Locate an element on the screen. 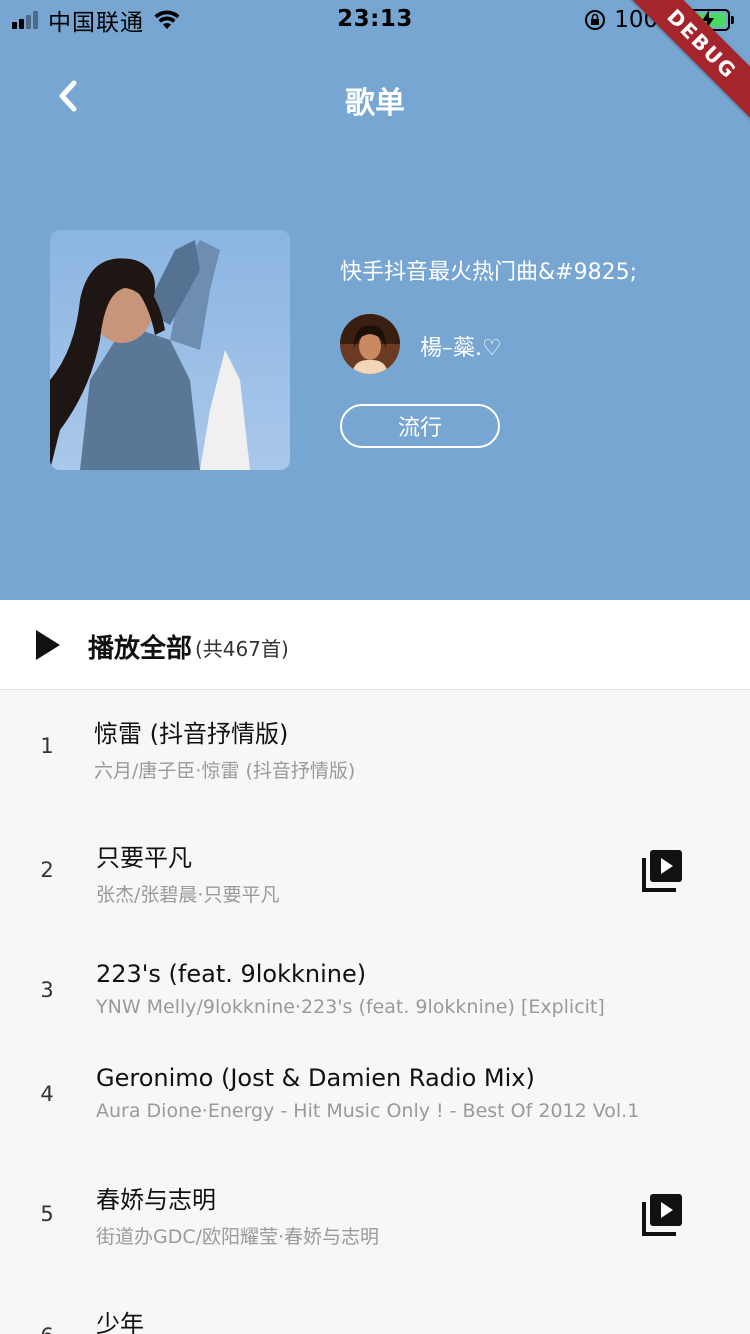 The height and width of the screenshot is (1334, 750). creator-name: 楊–蘂.♡ is located at coordinates (461, 346).